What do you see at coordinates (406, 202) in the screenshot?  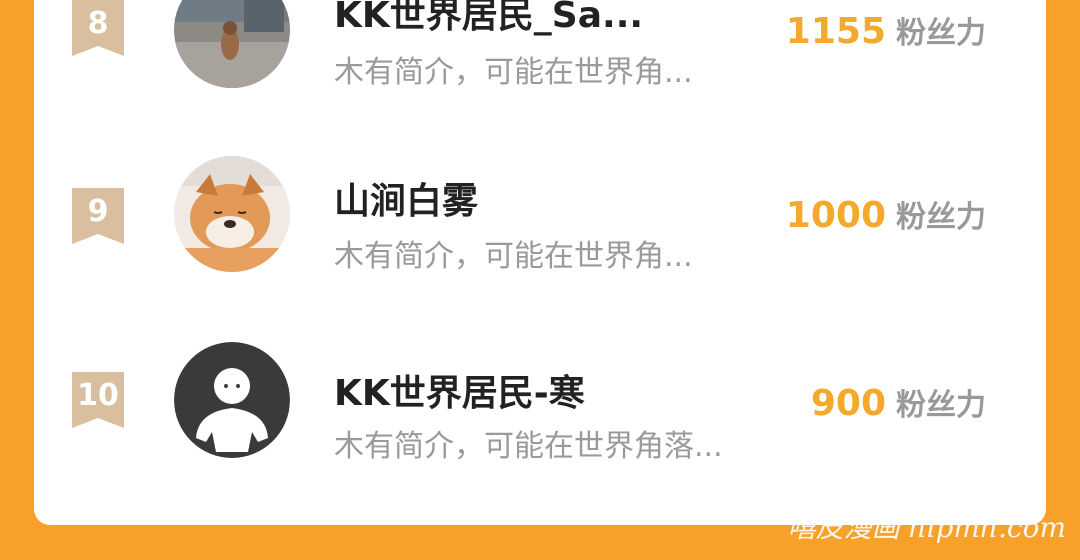 I see `user-name: 山涧白雾` at bounding box center [406, 202].